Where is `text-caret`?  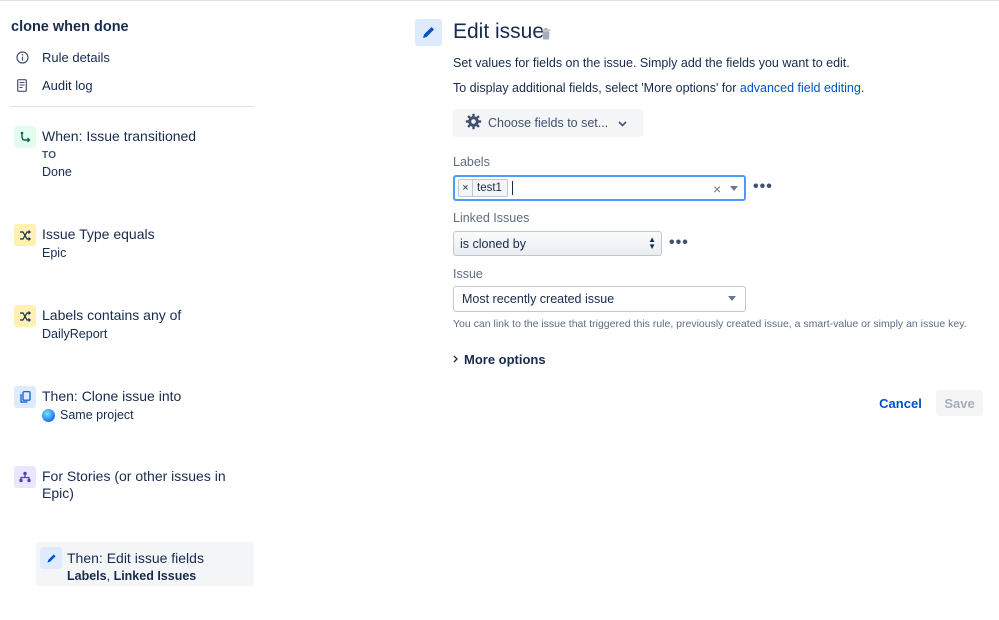 text-caret is located at coordinates (512, 188).